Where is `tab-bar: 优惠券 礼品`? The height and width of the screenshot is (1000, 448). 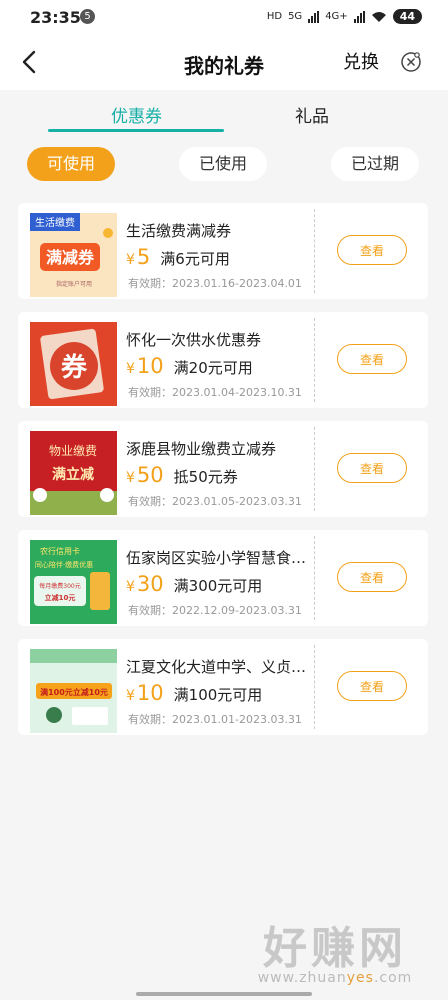 tab-bar: 优惠券 礼品 is located at coordinates (224, 113).